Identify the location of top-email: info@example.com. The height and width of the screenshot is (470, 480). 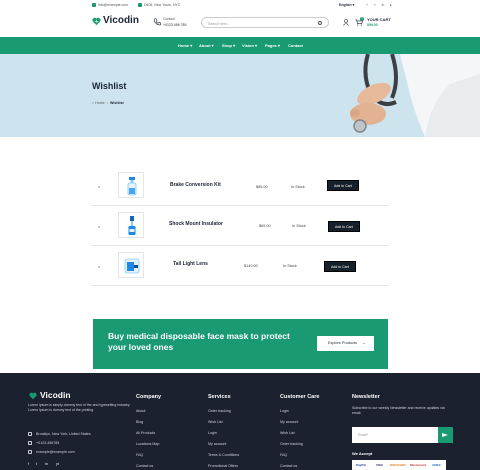
(110, 5).